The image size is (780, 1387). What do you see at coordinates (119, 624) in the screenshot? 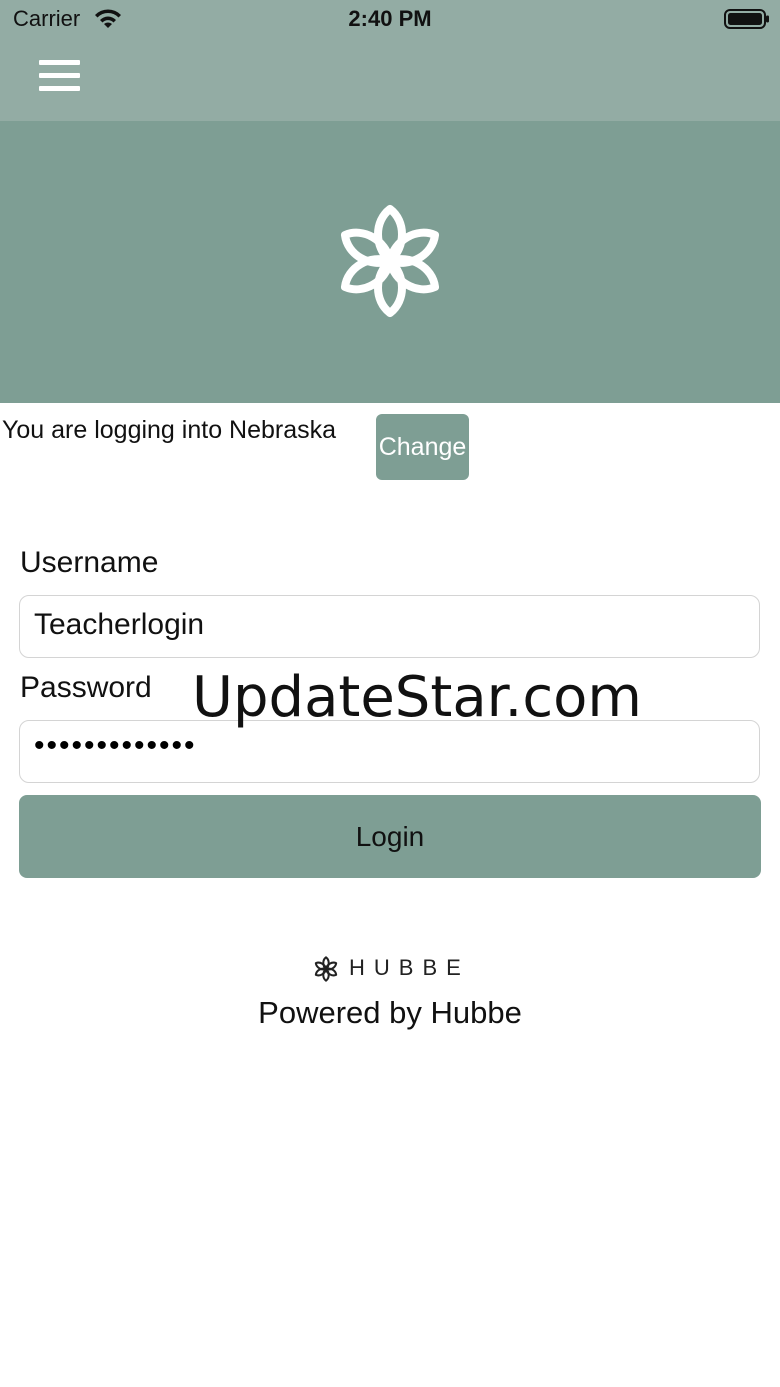
I see `username-value: Teacherlogin` at bounding box center [119, 624].